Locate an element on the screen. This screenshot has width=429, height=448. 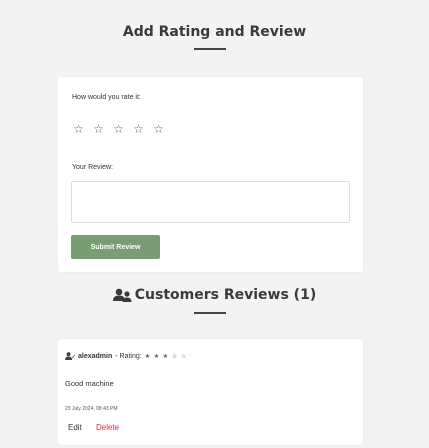
review-text: Good machine is located at coordinates (89, 383).